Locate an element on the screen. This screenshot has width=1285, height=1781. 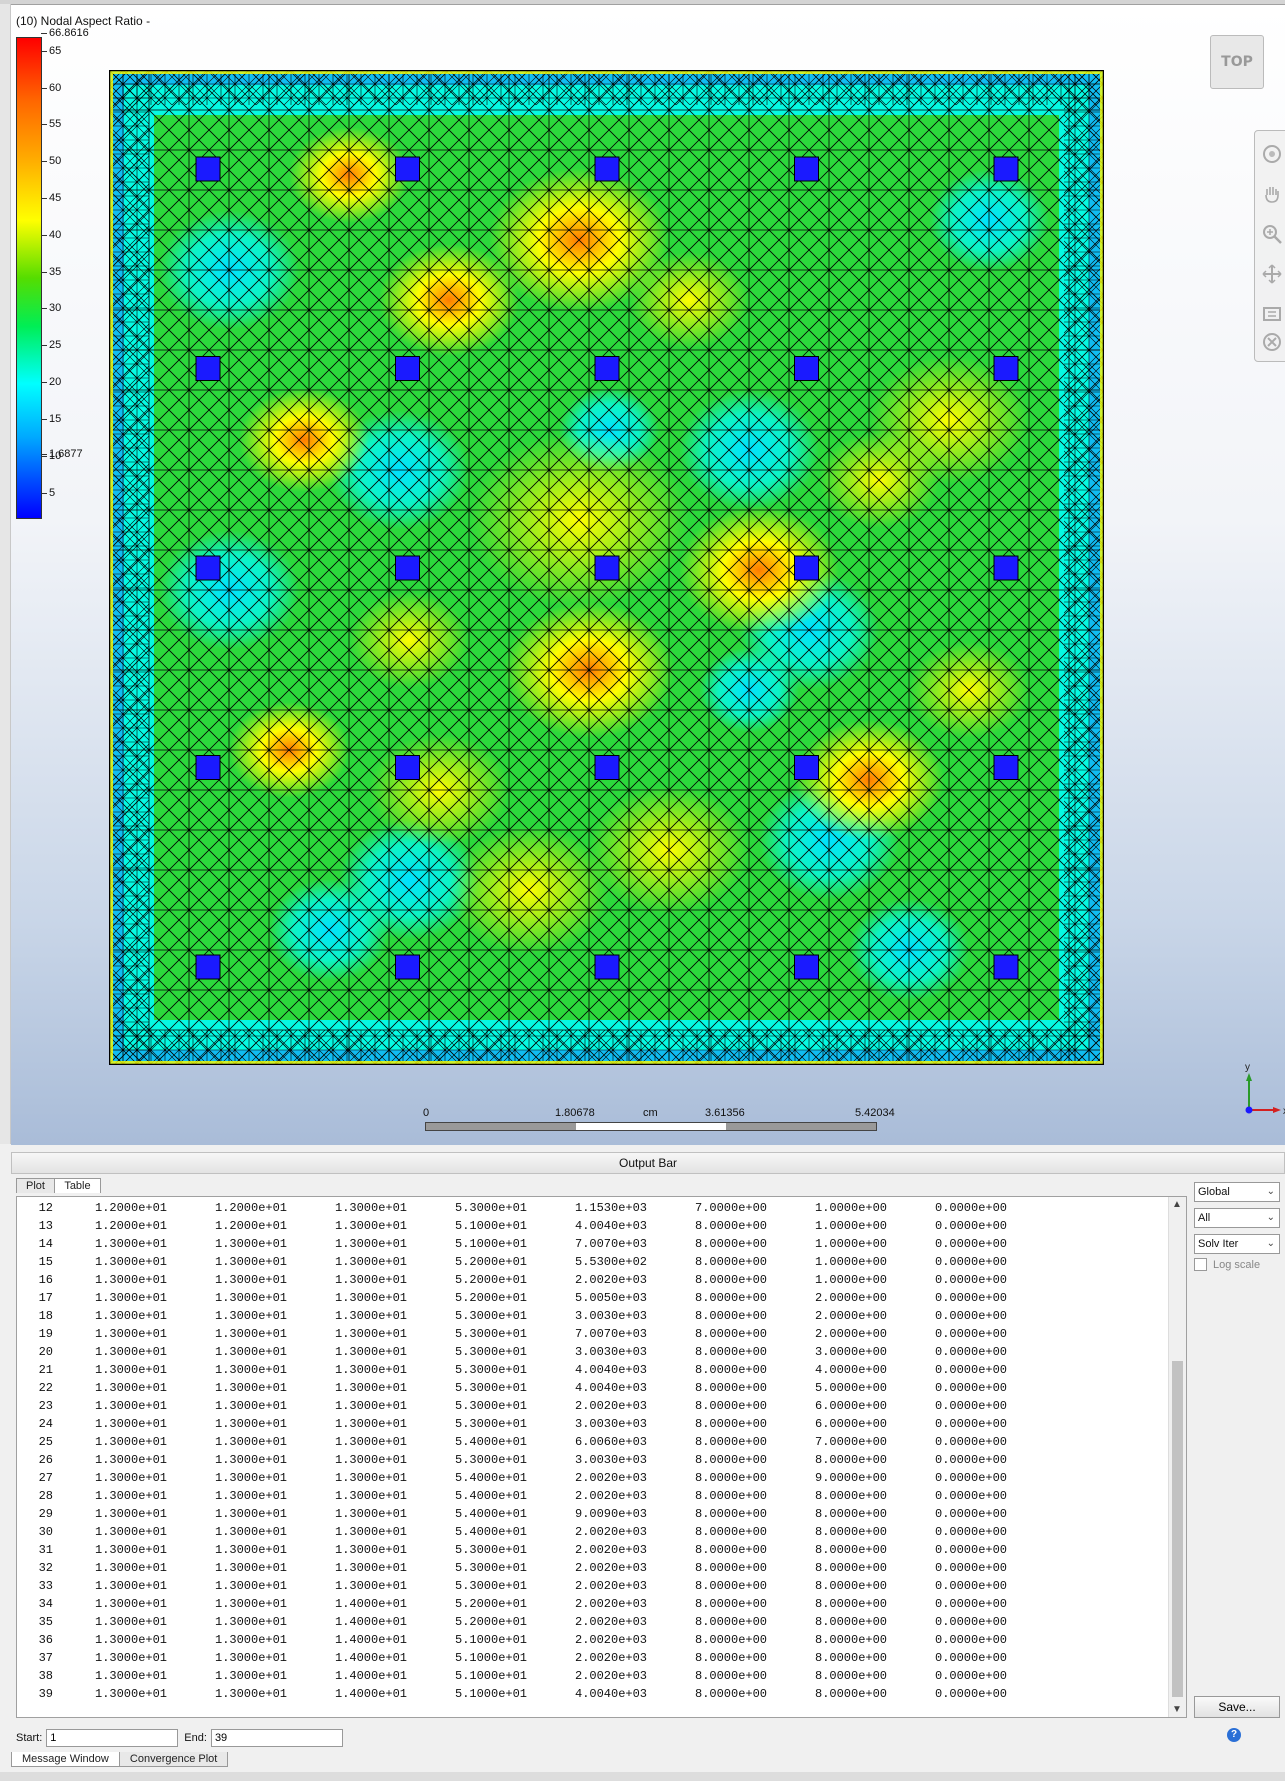
table-cell: 1.4000e+01 is located at coordinates (371, 1640).